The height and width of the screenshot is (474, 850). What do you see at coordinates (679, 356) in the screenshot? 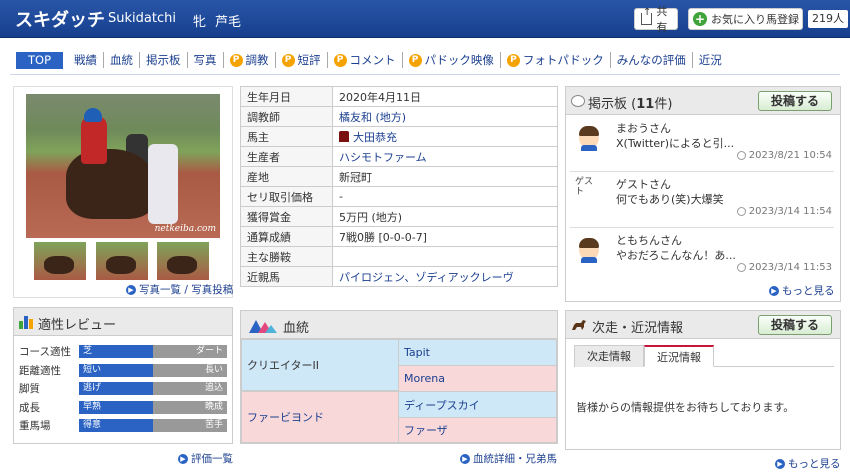
I see `tab-recent-info: 近況情報` at bounding box center [679, 356].